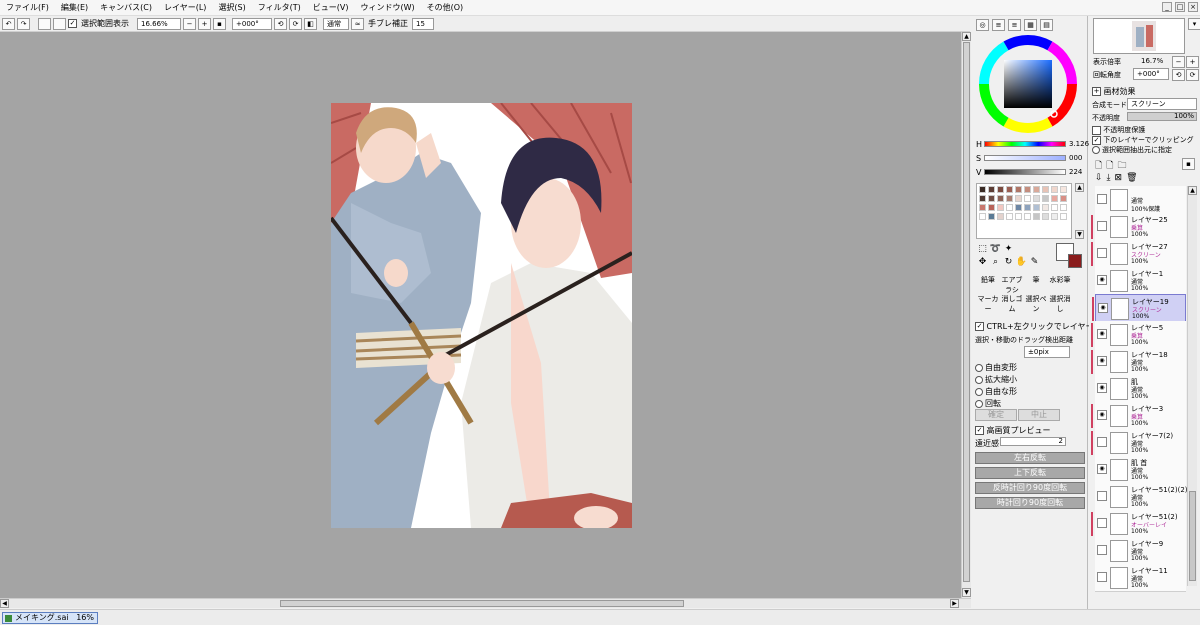  Describe the element at coordinates (982, 25) in the screenshot. I see `color-wheel-tab-icon: ◎` at that location.